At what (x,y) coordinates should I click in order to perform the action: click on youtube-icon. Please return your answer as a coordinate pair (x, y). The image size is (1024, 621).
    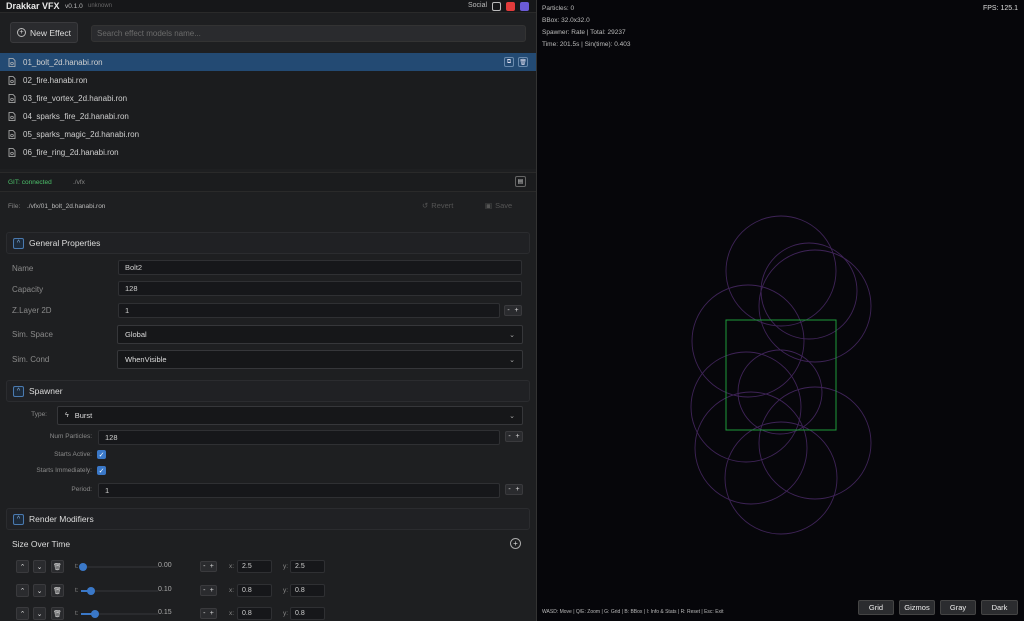
    Looking at the image, I should click on (510, 6).